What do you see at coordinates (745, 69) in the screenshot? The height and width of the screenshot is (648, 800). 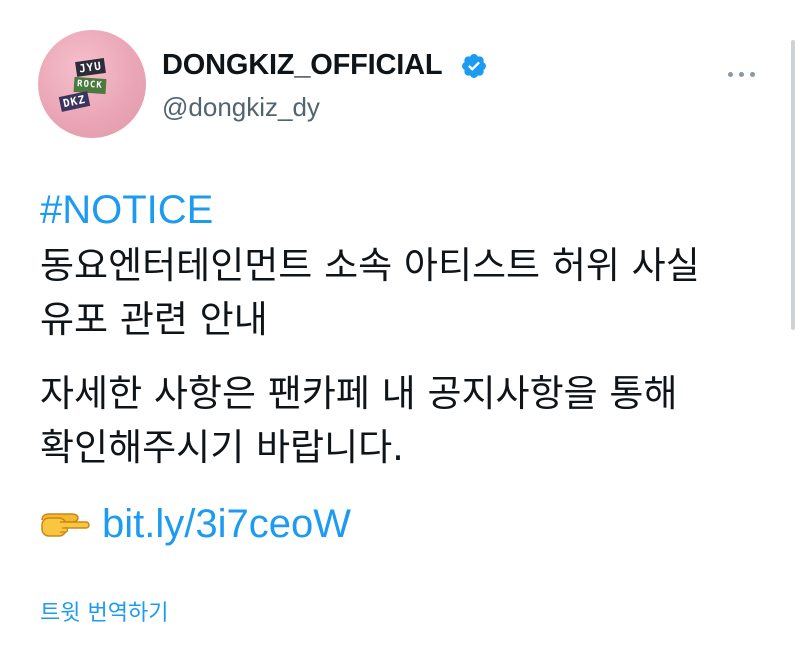 I see `more-options-icon` at bounding box center [745, 69].